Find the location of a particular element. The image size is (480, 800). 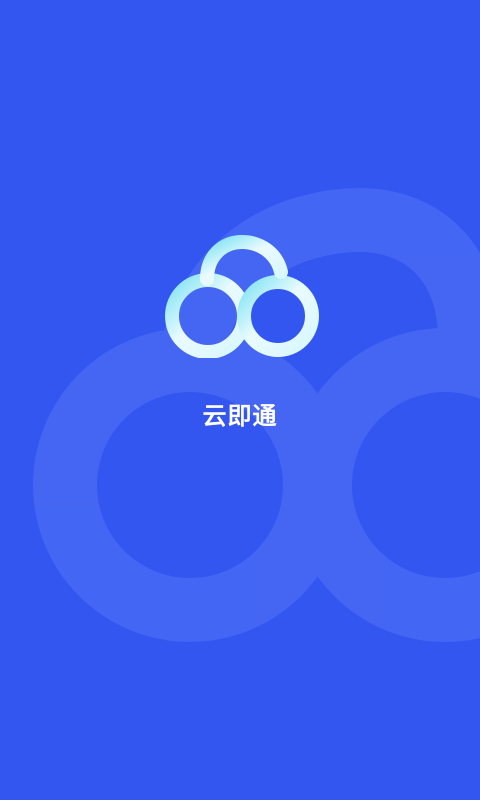

app-name: 云即通 is located at coordinates (240, 416).